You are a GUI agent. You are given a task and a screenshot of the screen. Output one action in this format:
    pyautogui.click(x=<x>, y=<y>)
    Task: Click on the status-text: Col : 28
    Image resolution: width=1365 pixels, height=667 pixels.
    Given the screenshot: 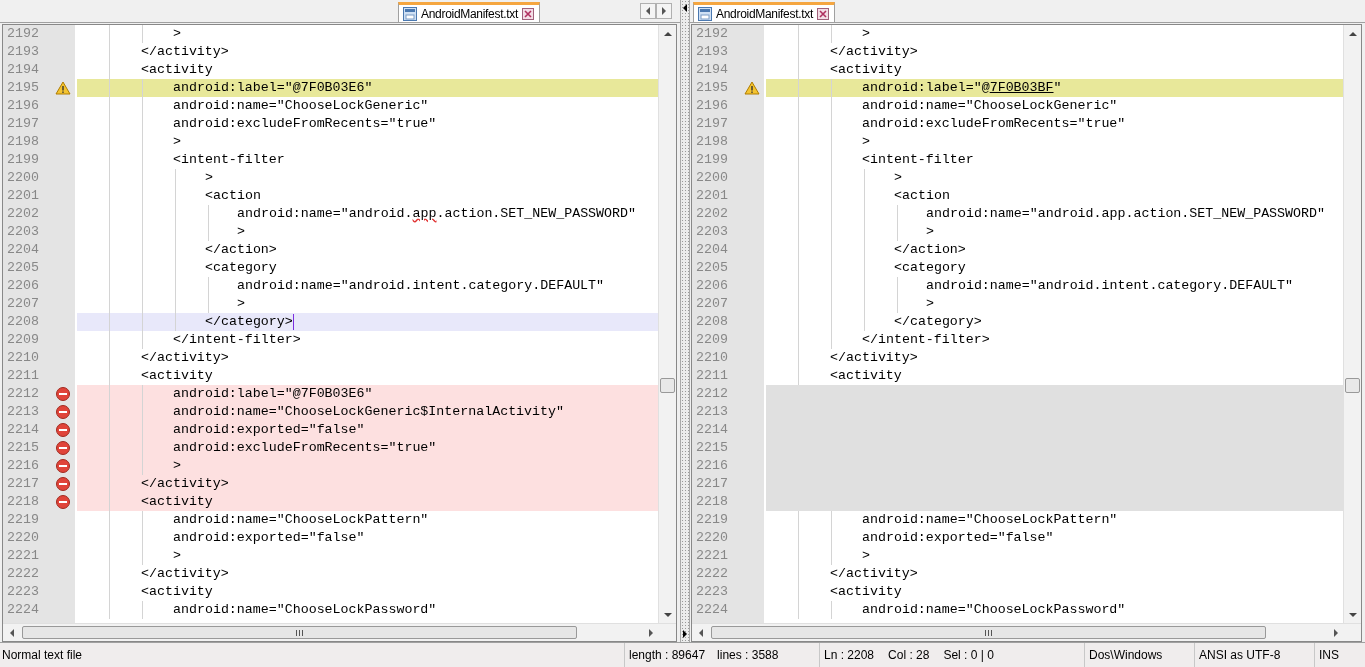 What is the action you would take?
    pyautogui.click(x=909, y=655)
    